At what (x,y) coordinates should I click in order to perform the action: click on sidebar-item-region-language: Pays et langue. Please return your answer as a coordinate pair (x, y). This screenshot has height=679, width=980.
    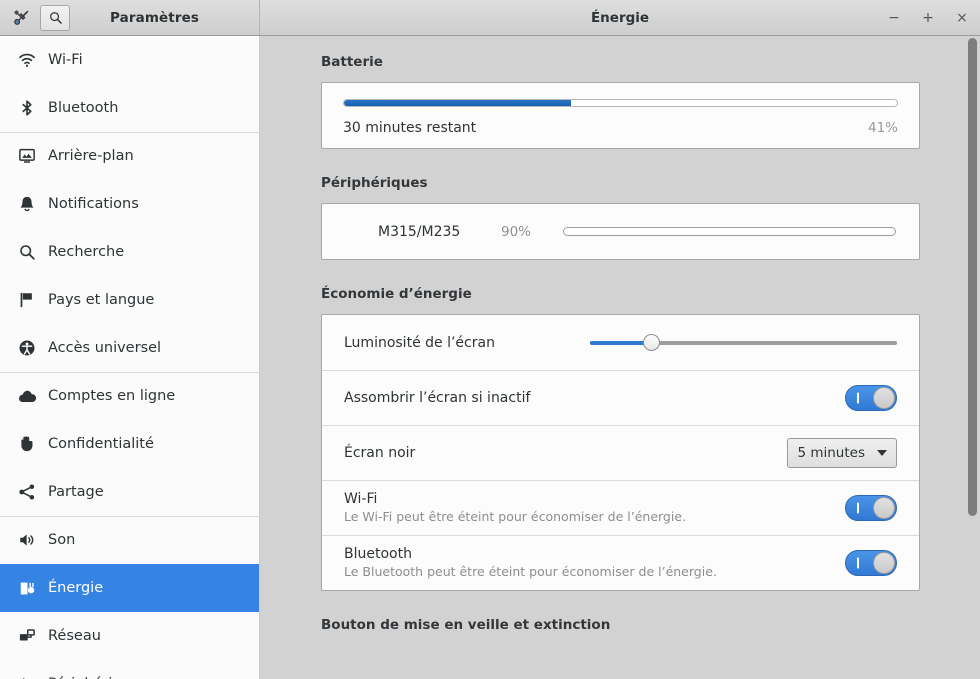
    Looking at the image, I should click on (129, 300).